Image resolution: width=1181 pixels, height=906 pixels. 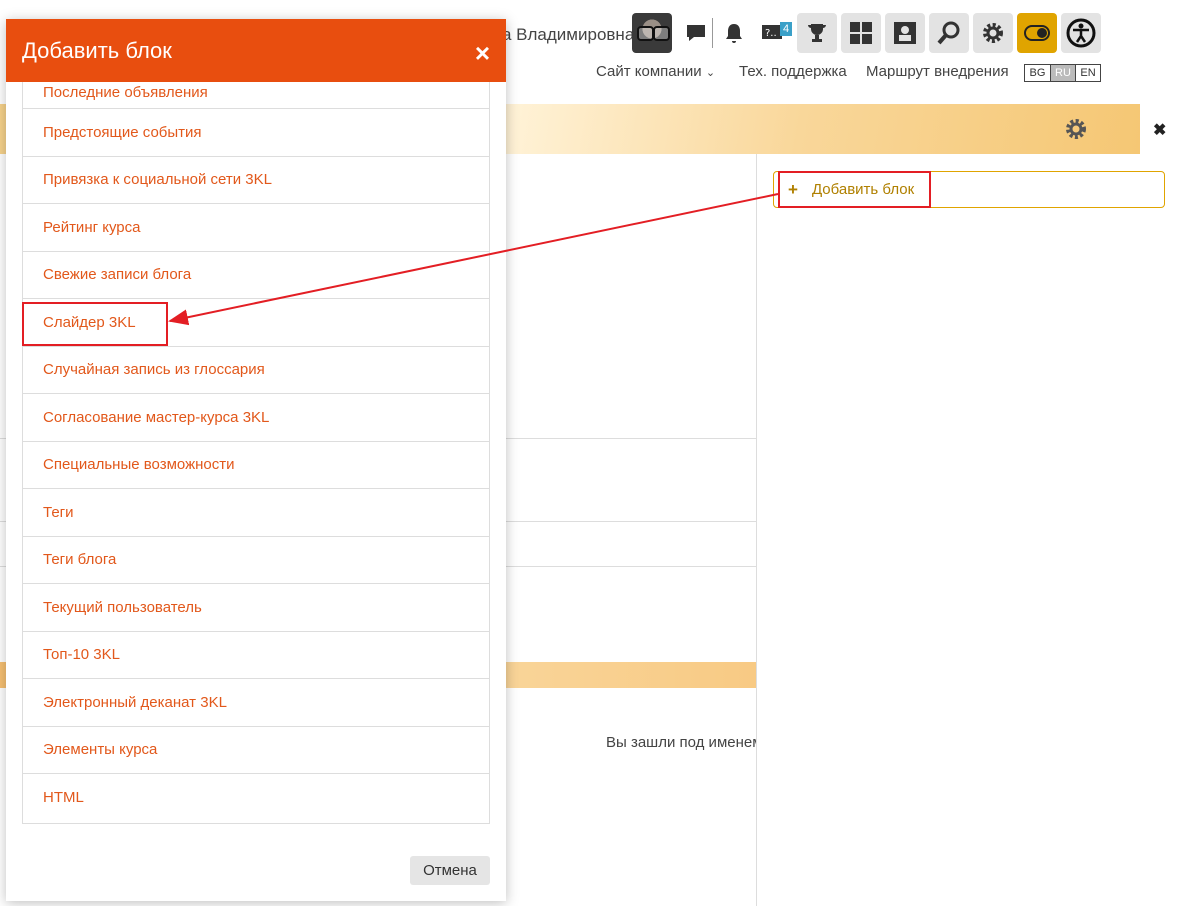 I want to click on list-item: Рейтинг курса, so click(x=256, y=228).